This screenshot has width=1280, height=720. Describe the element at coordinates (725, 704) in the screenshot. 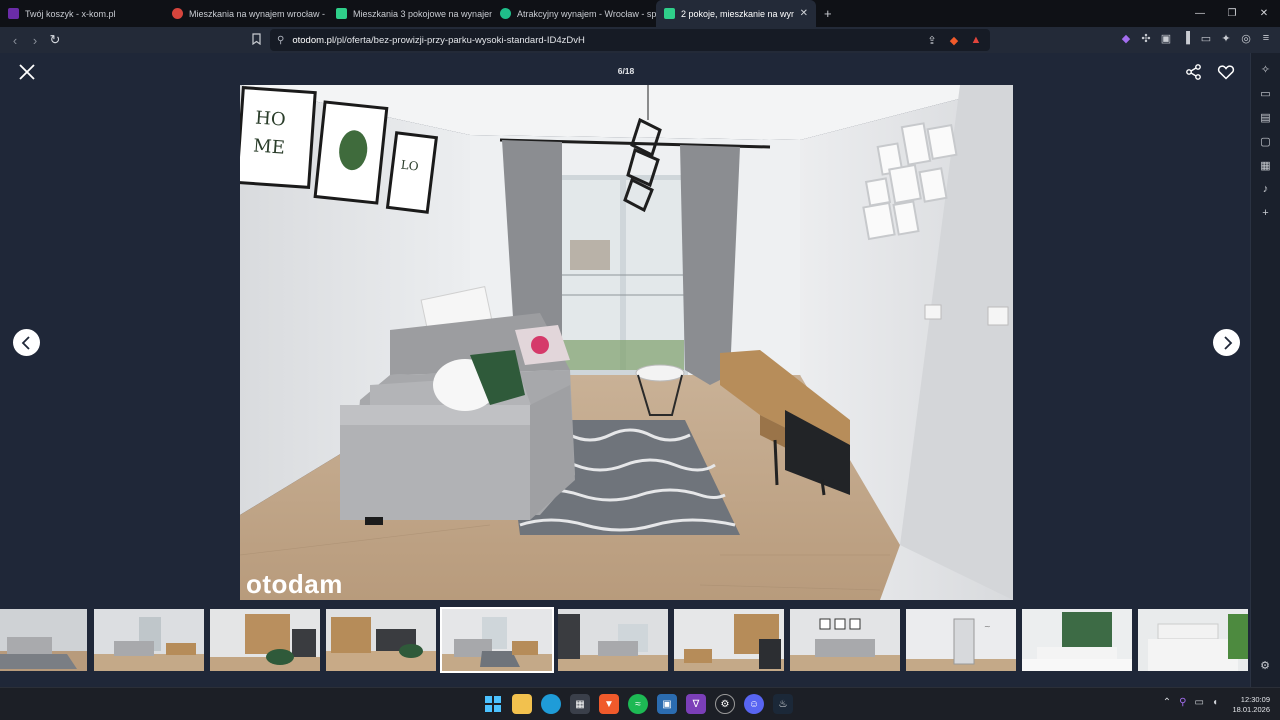

I see `settings-icon: ⚙` at that location.